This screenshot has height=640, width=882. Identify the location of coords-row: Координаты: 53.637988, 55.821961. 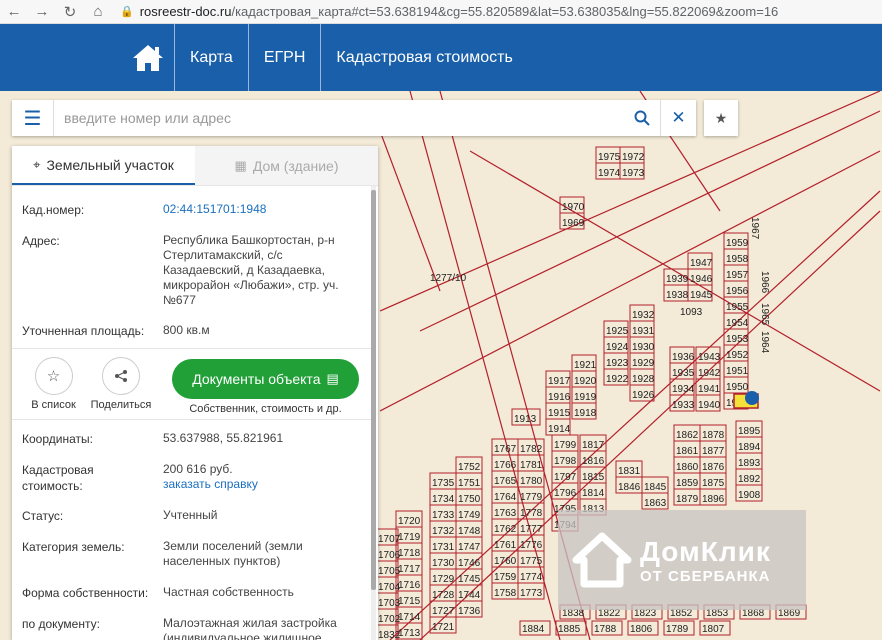
(191, 439).